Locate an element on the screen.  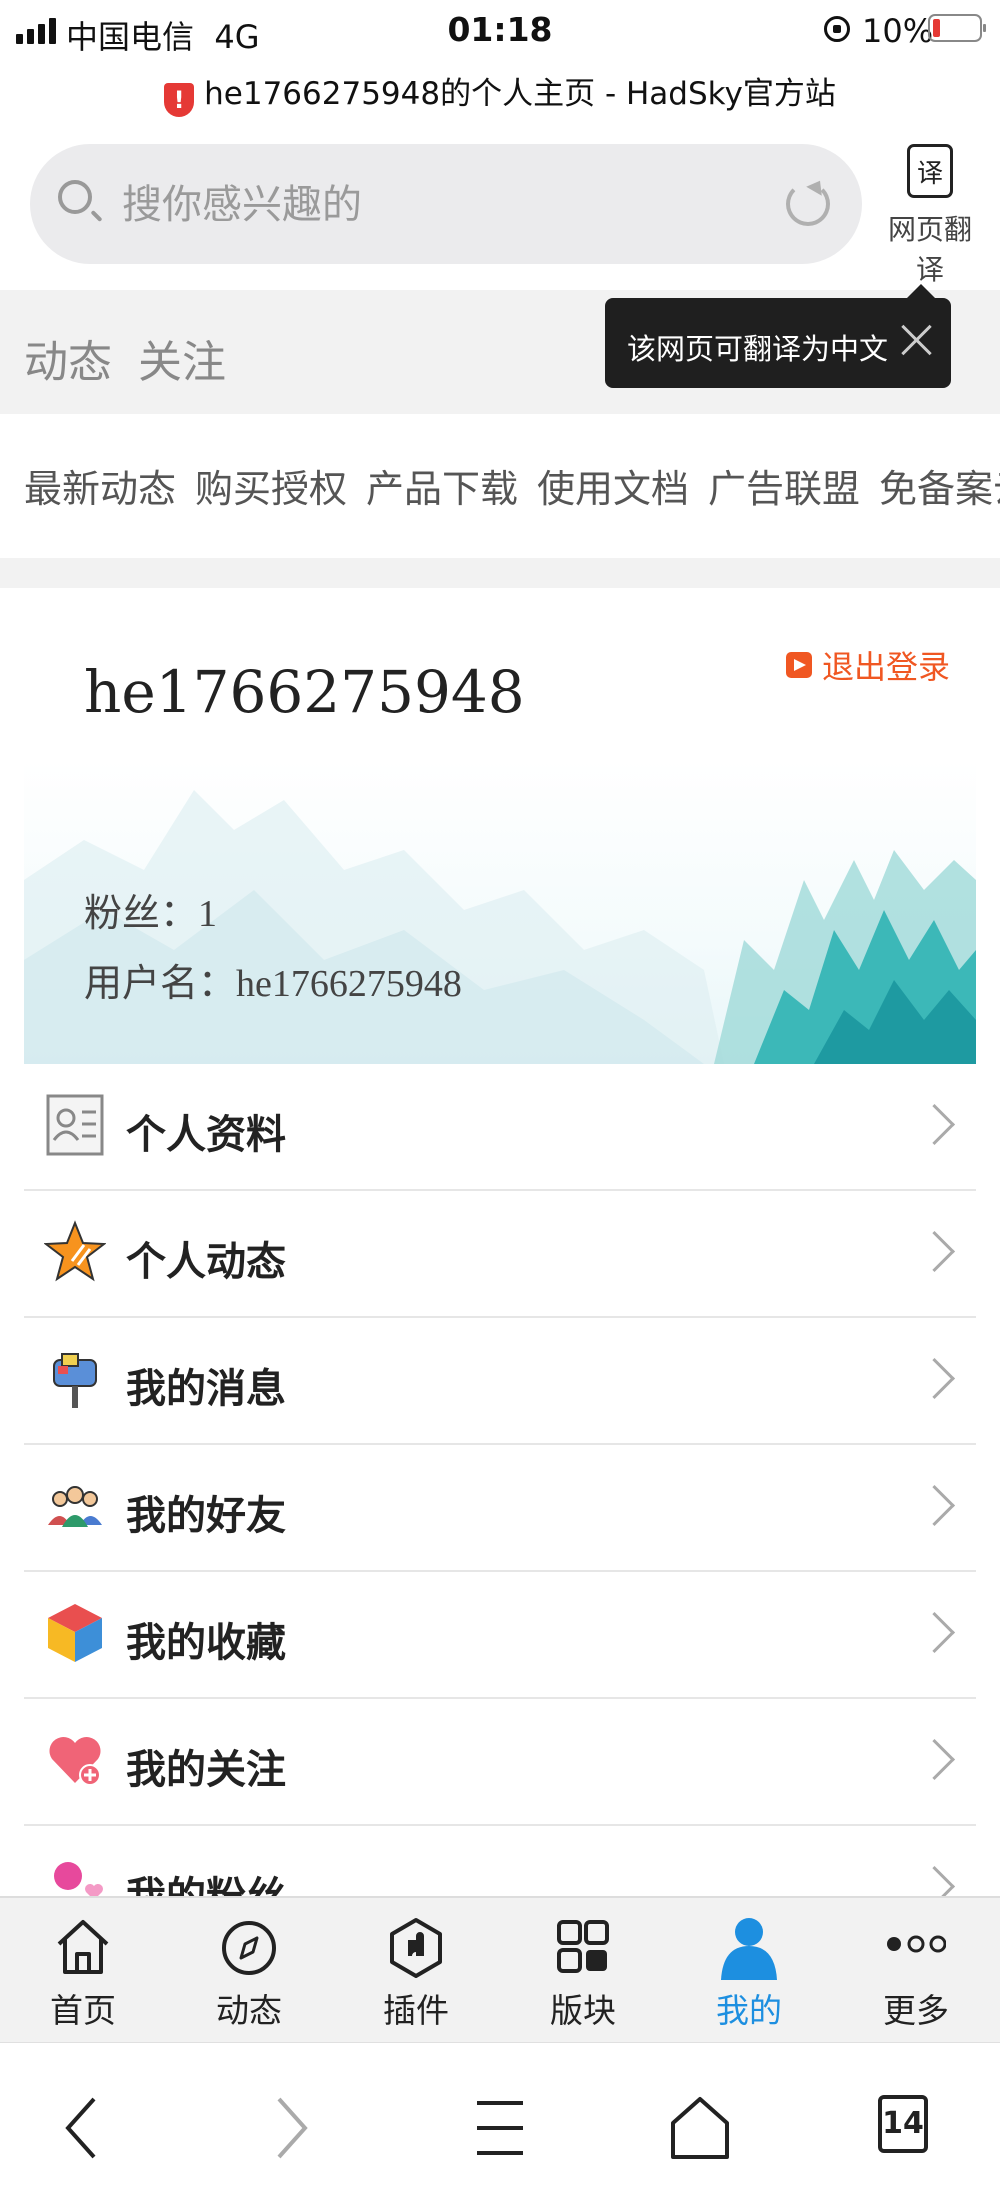
nav-link-buy: 购买授权 is located at coordinates (271, 485).